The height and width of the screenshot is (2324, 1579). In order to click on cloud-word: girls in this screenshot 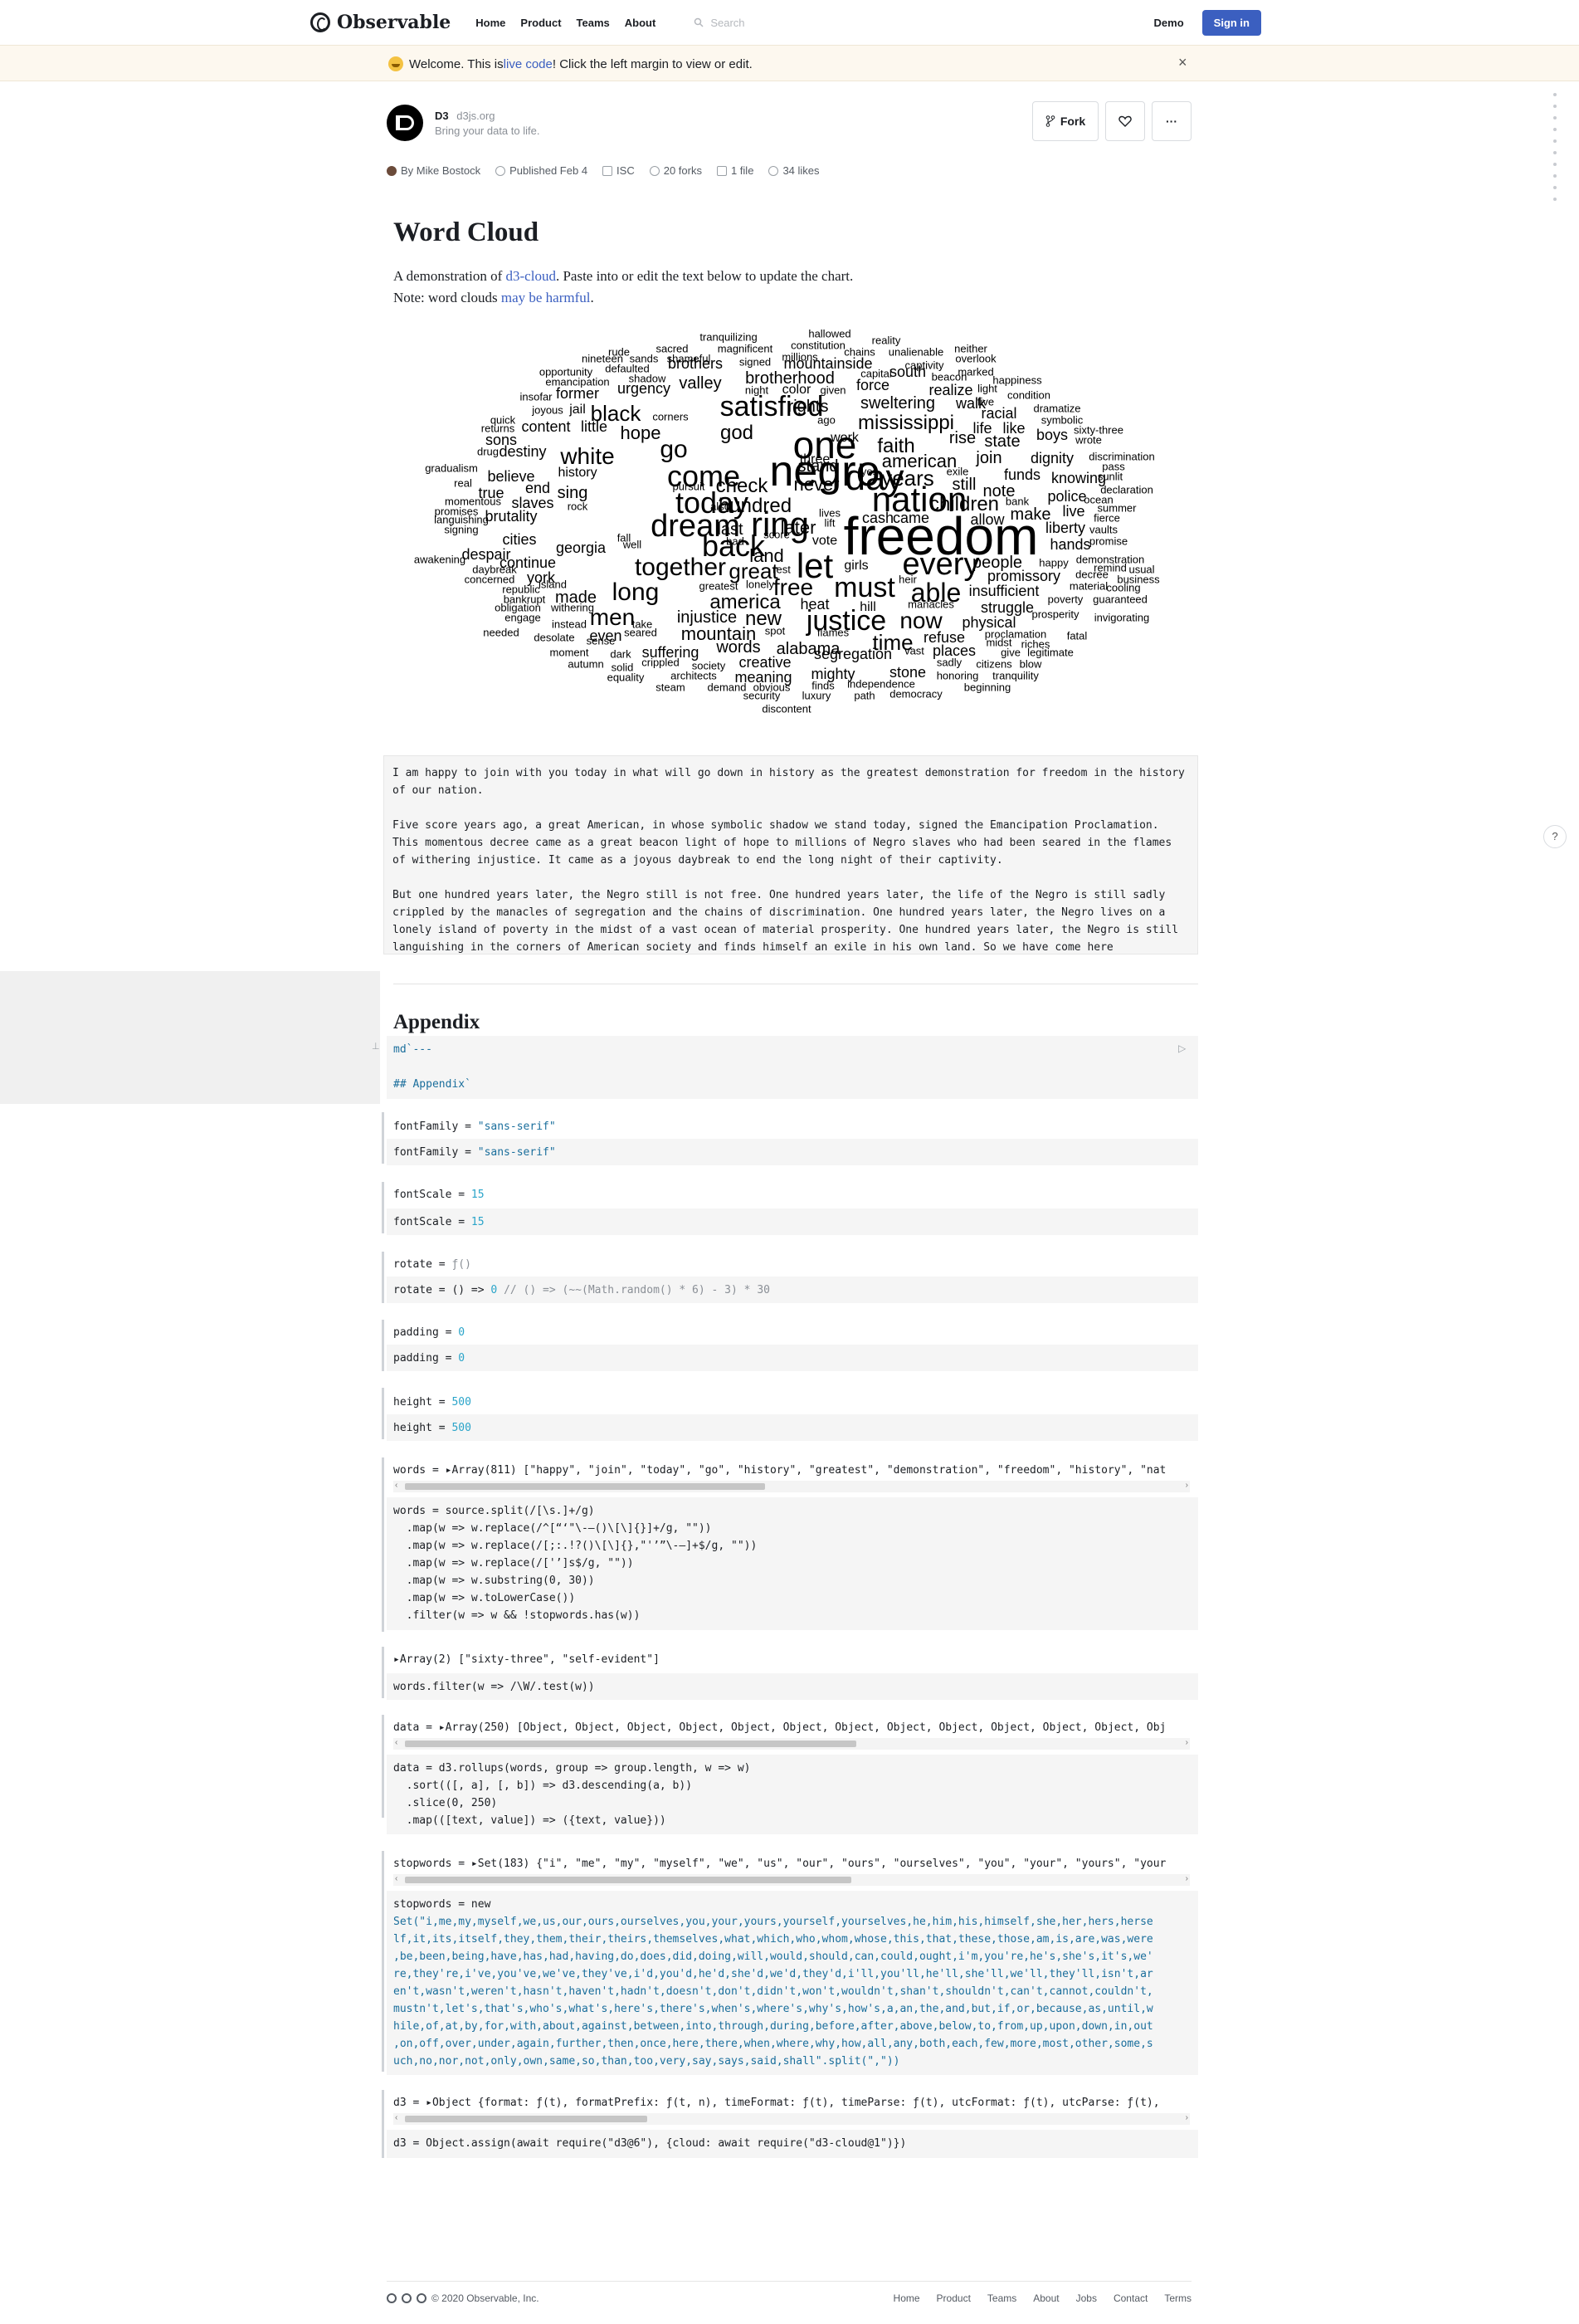, I will do `click(856, 566)`.